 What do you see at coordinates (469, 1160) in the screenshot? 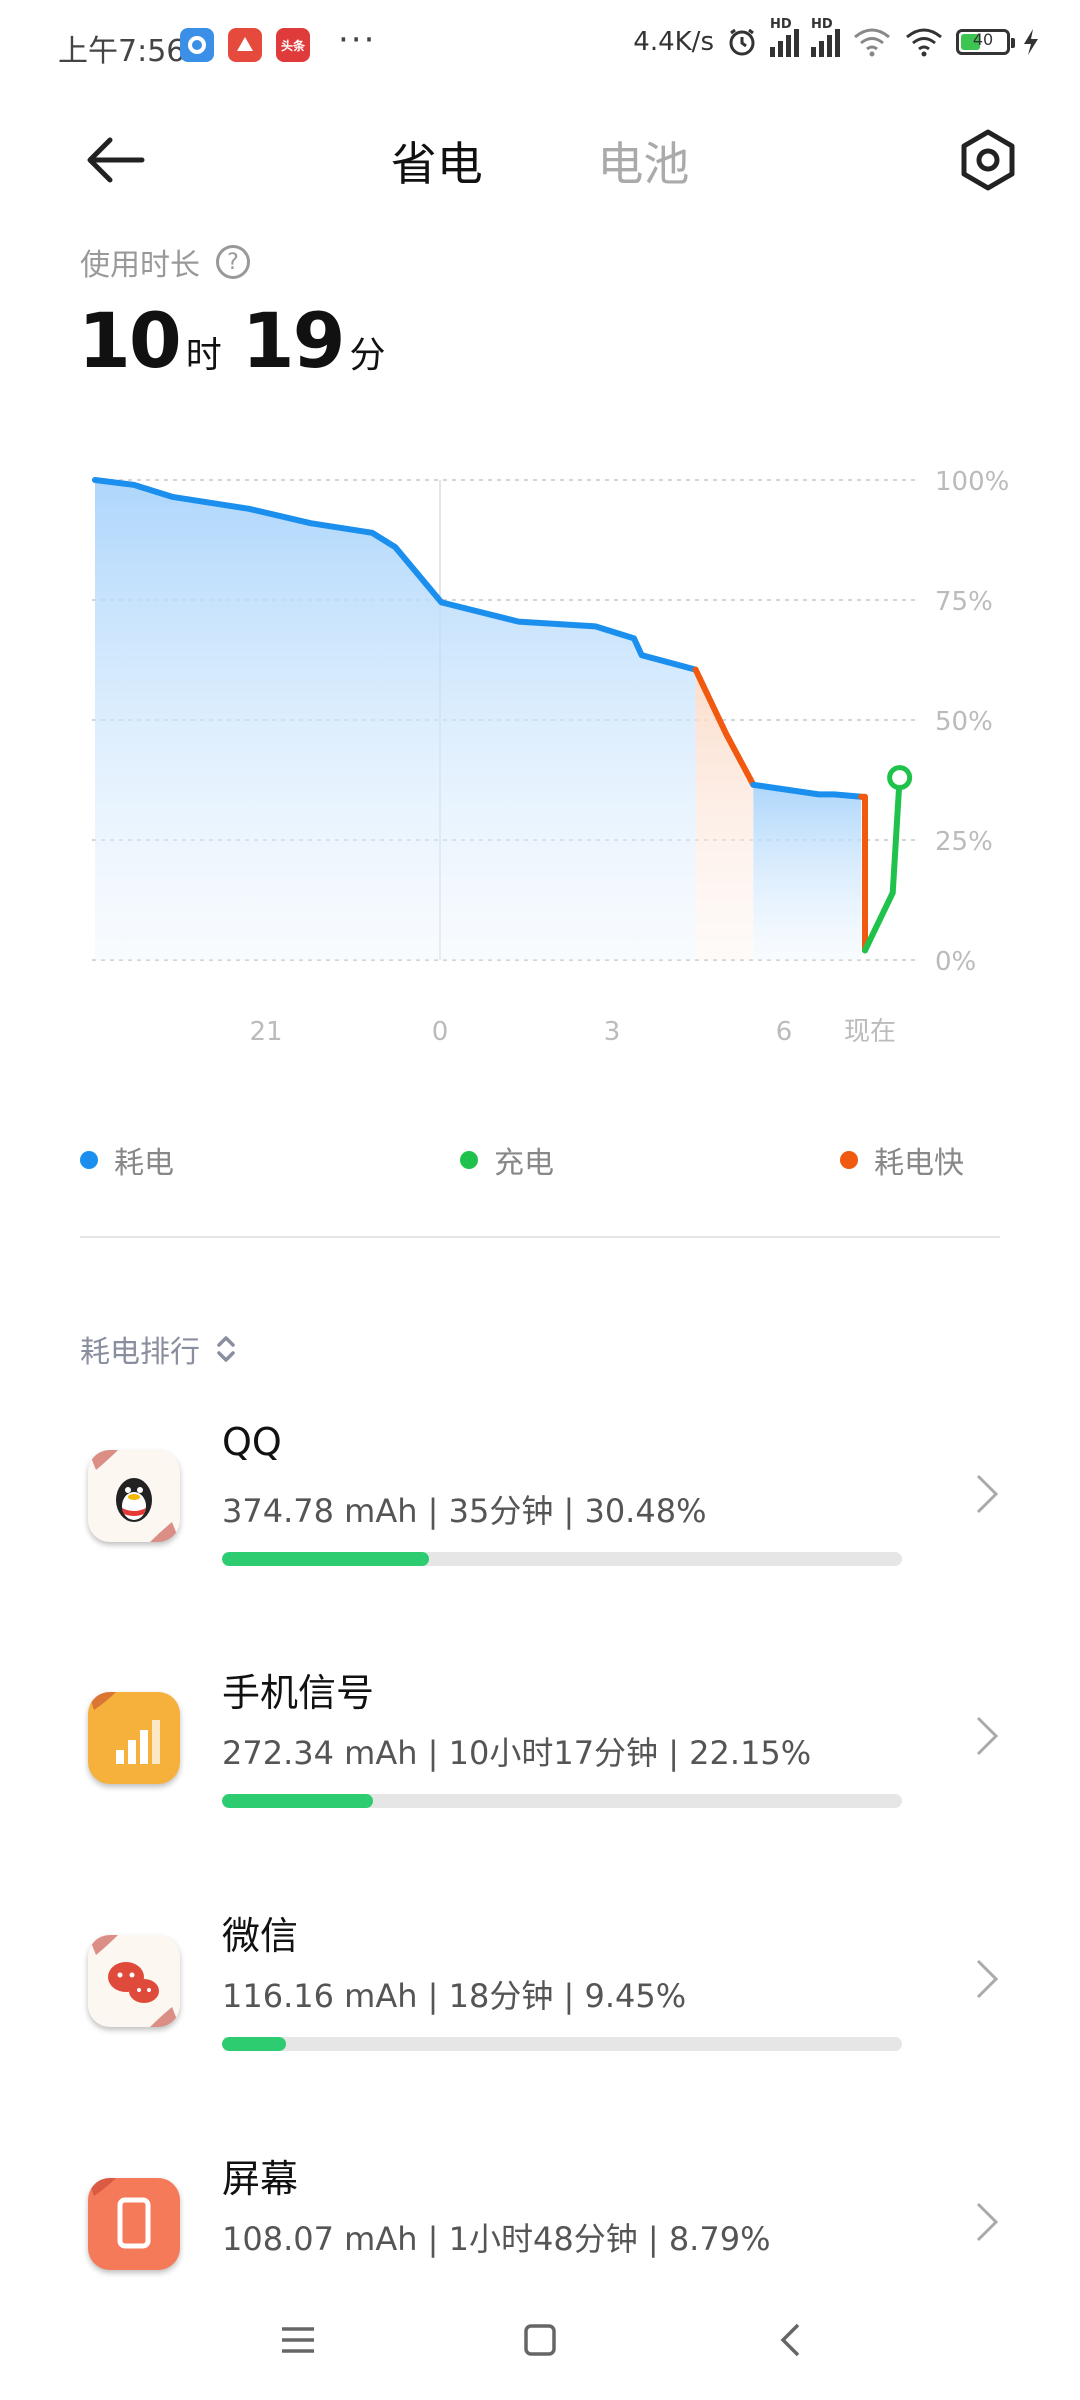
I see `legend-dot-charge` at bounding box center [469, 1160].